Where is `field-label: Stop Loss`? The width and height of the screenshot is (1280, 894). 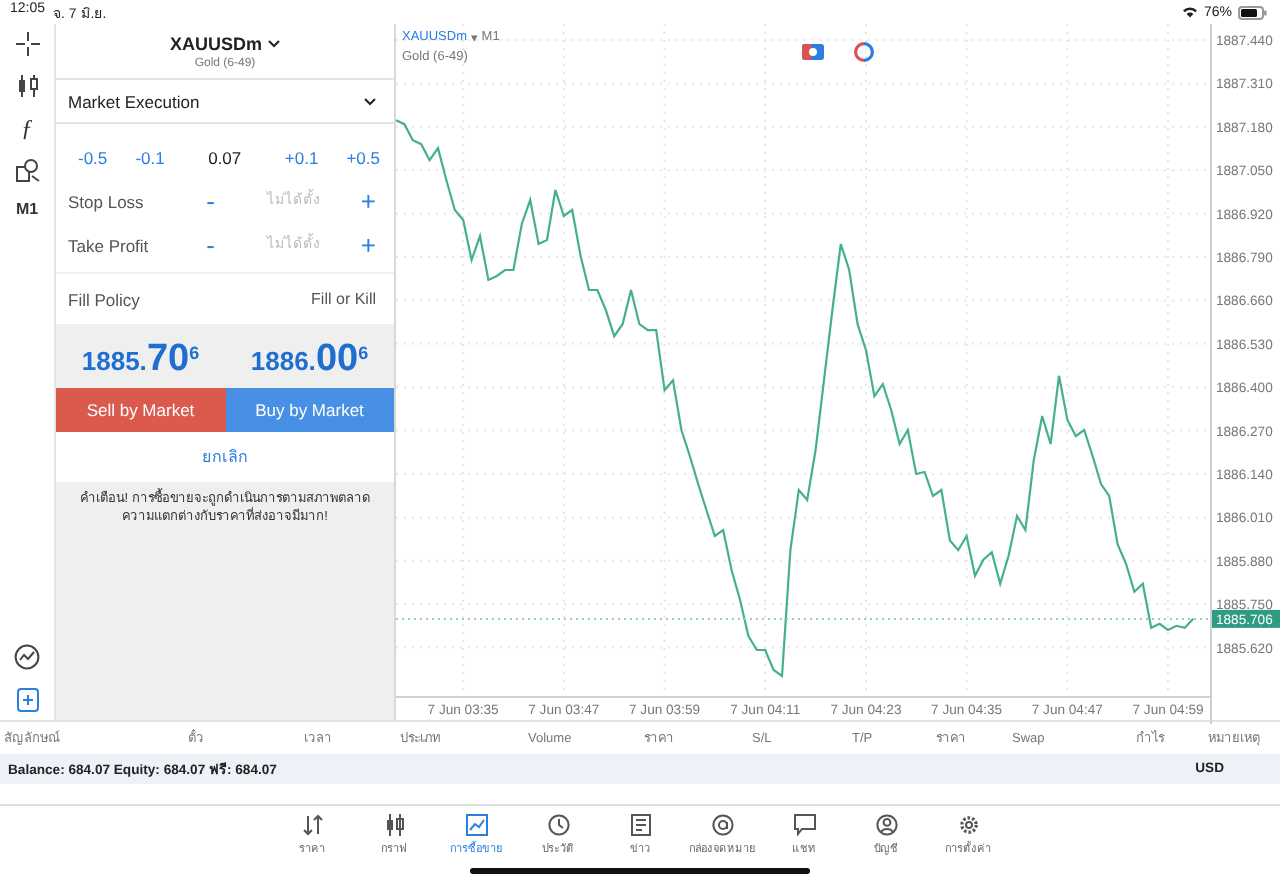
field-label: Stop Loss is located at coordinates (107, 202).